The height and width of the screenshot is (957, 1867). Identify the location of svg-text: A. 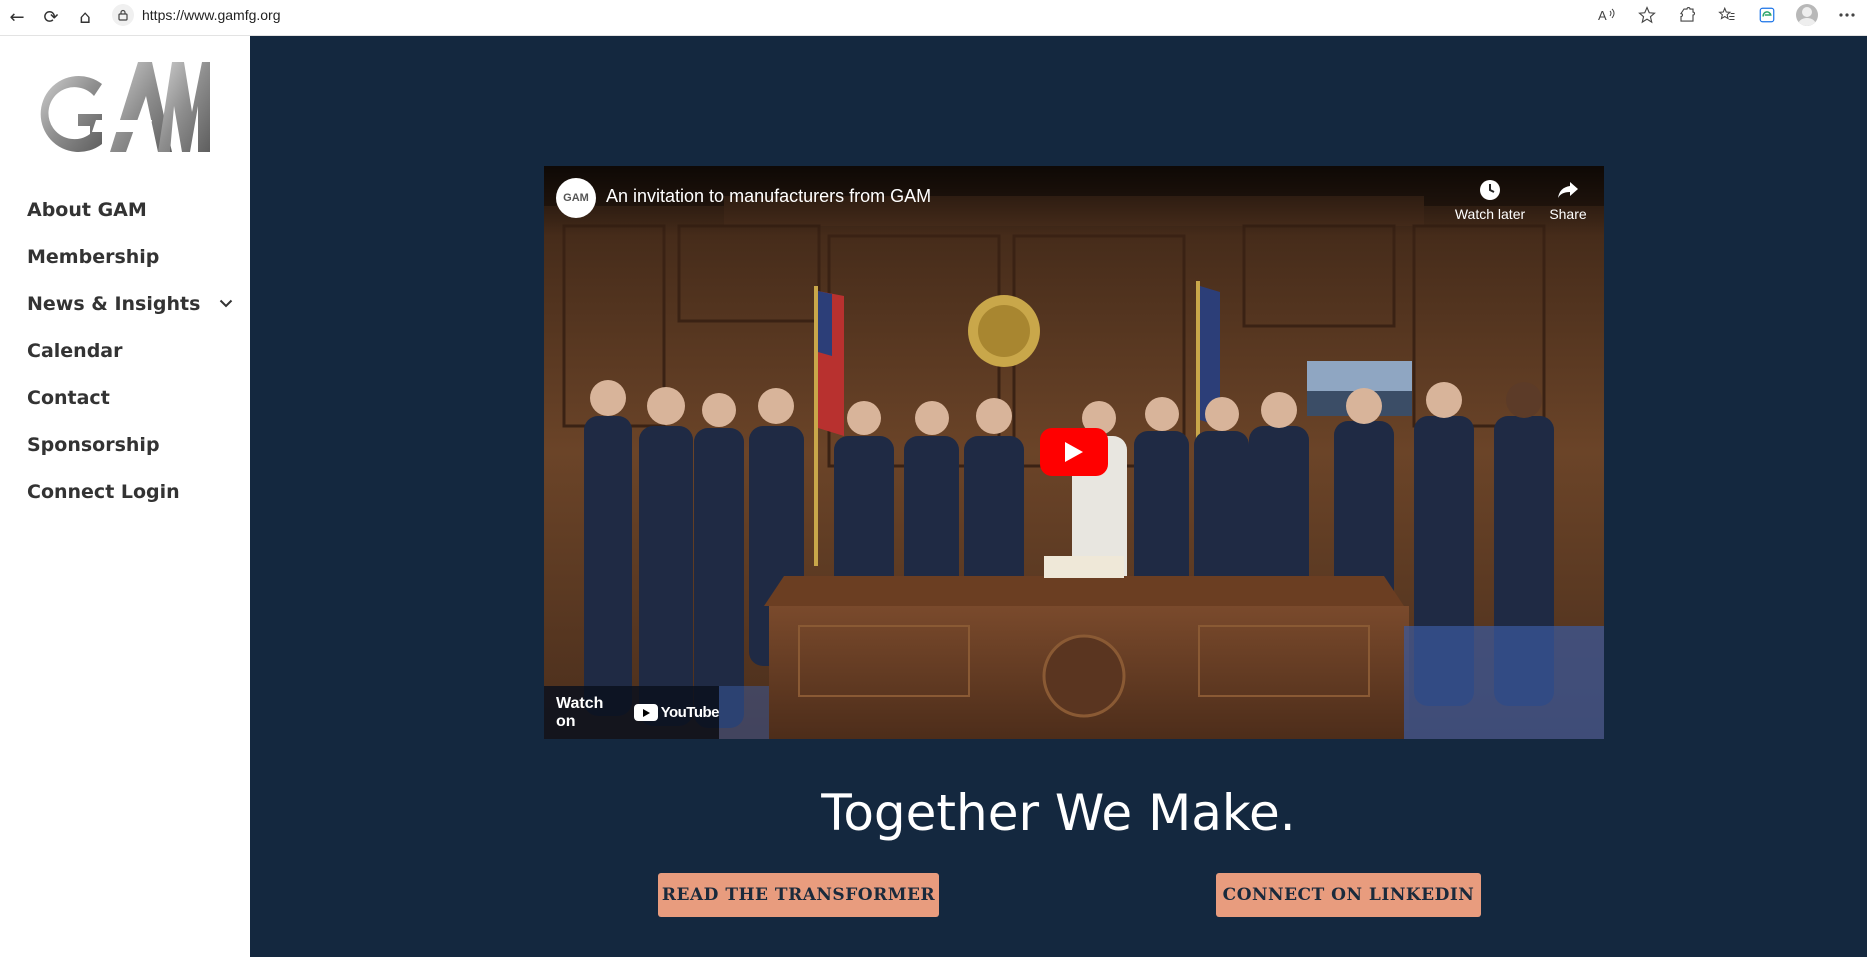
(1602, 15).